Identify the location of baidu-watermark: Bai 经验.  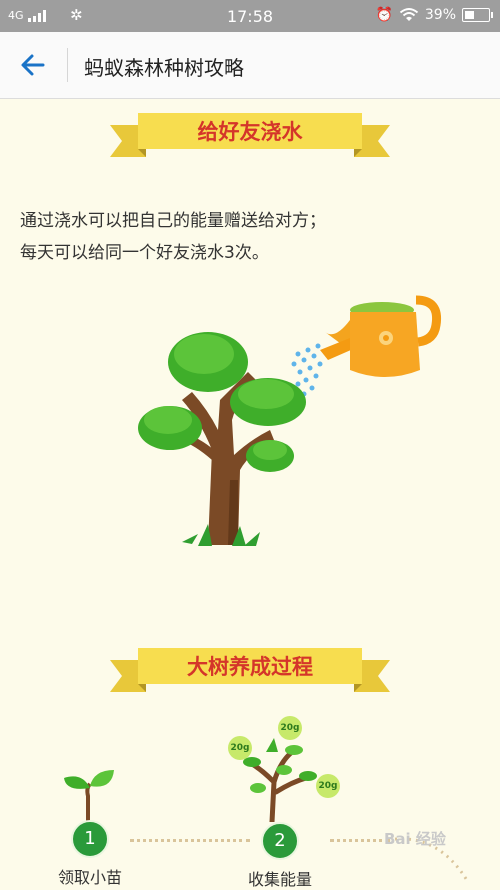
(415, 839).